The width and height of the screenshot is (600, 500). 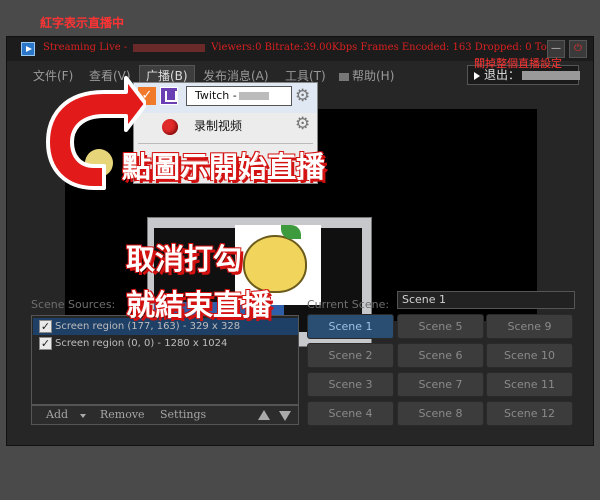 I want to click on redacted-twitch-name, so click(x=253, y=96).